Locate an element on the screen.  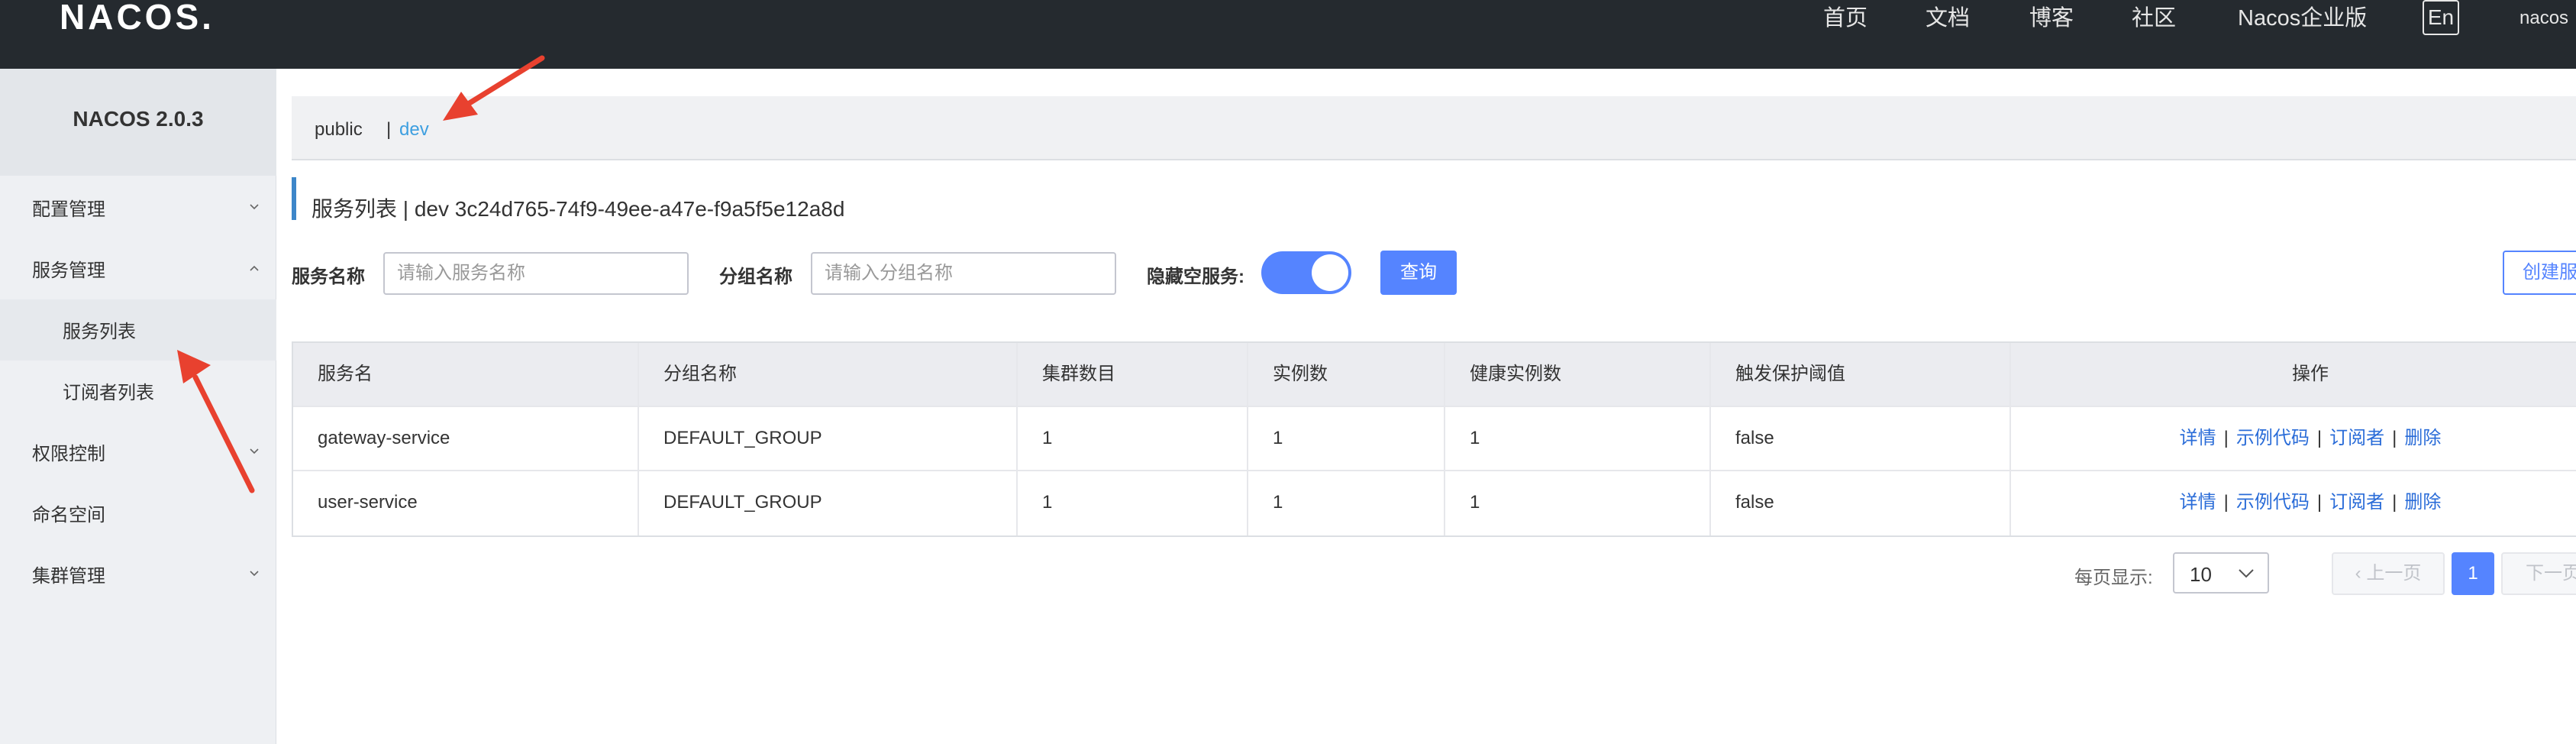
sidebar-item-config-management: 配置管理 is located at coordinates (138, 207).